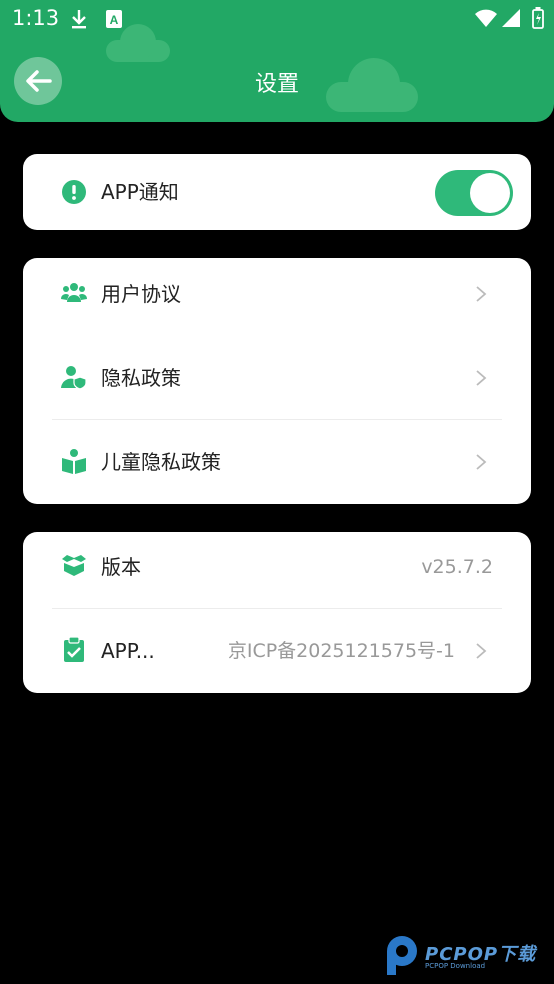  I want to click on book-reader-icon, so click(74, 461).